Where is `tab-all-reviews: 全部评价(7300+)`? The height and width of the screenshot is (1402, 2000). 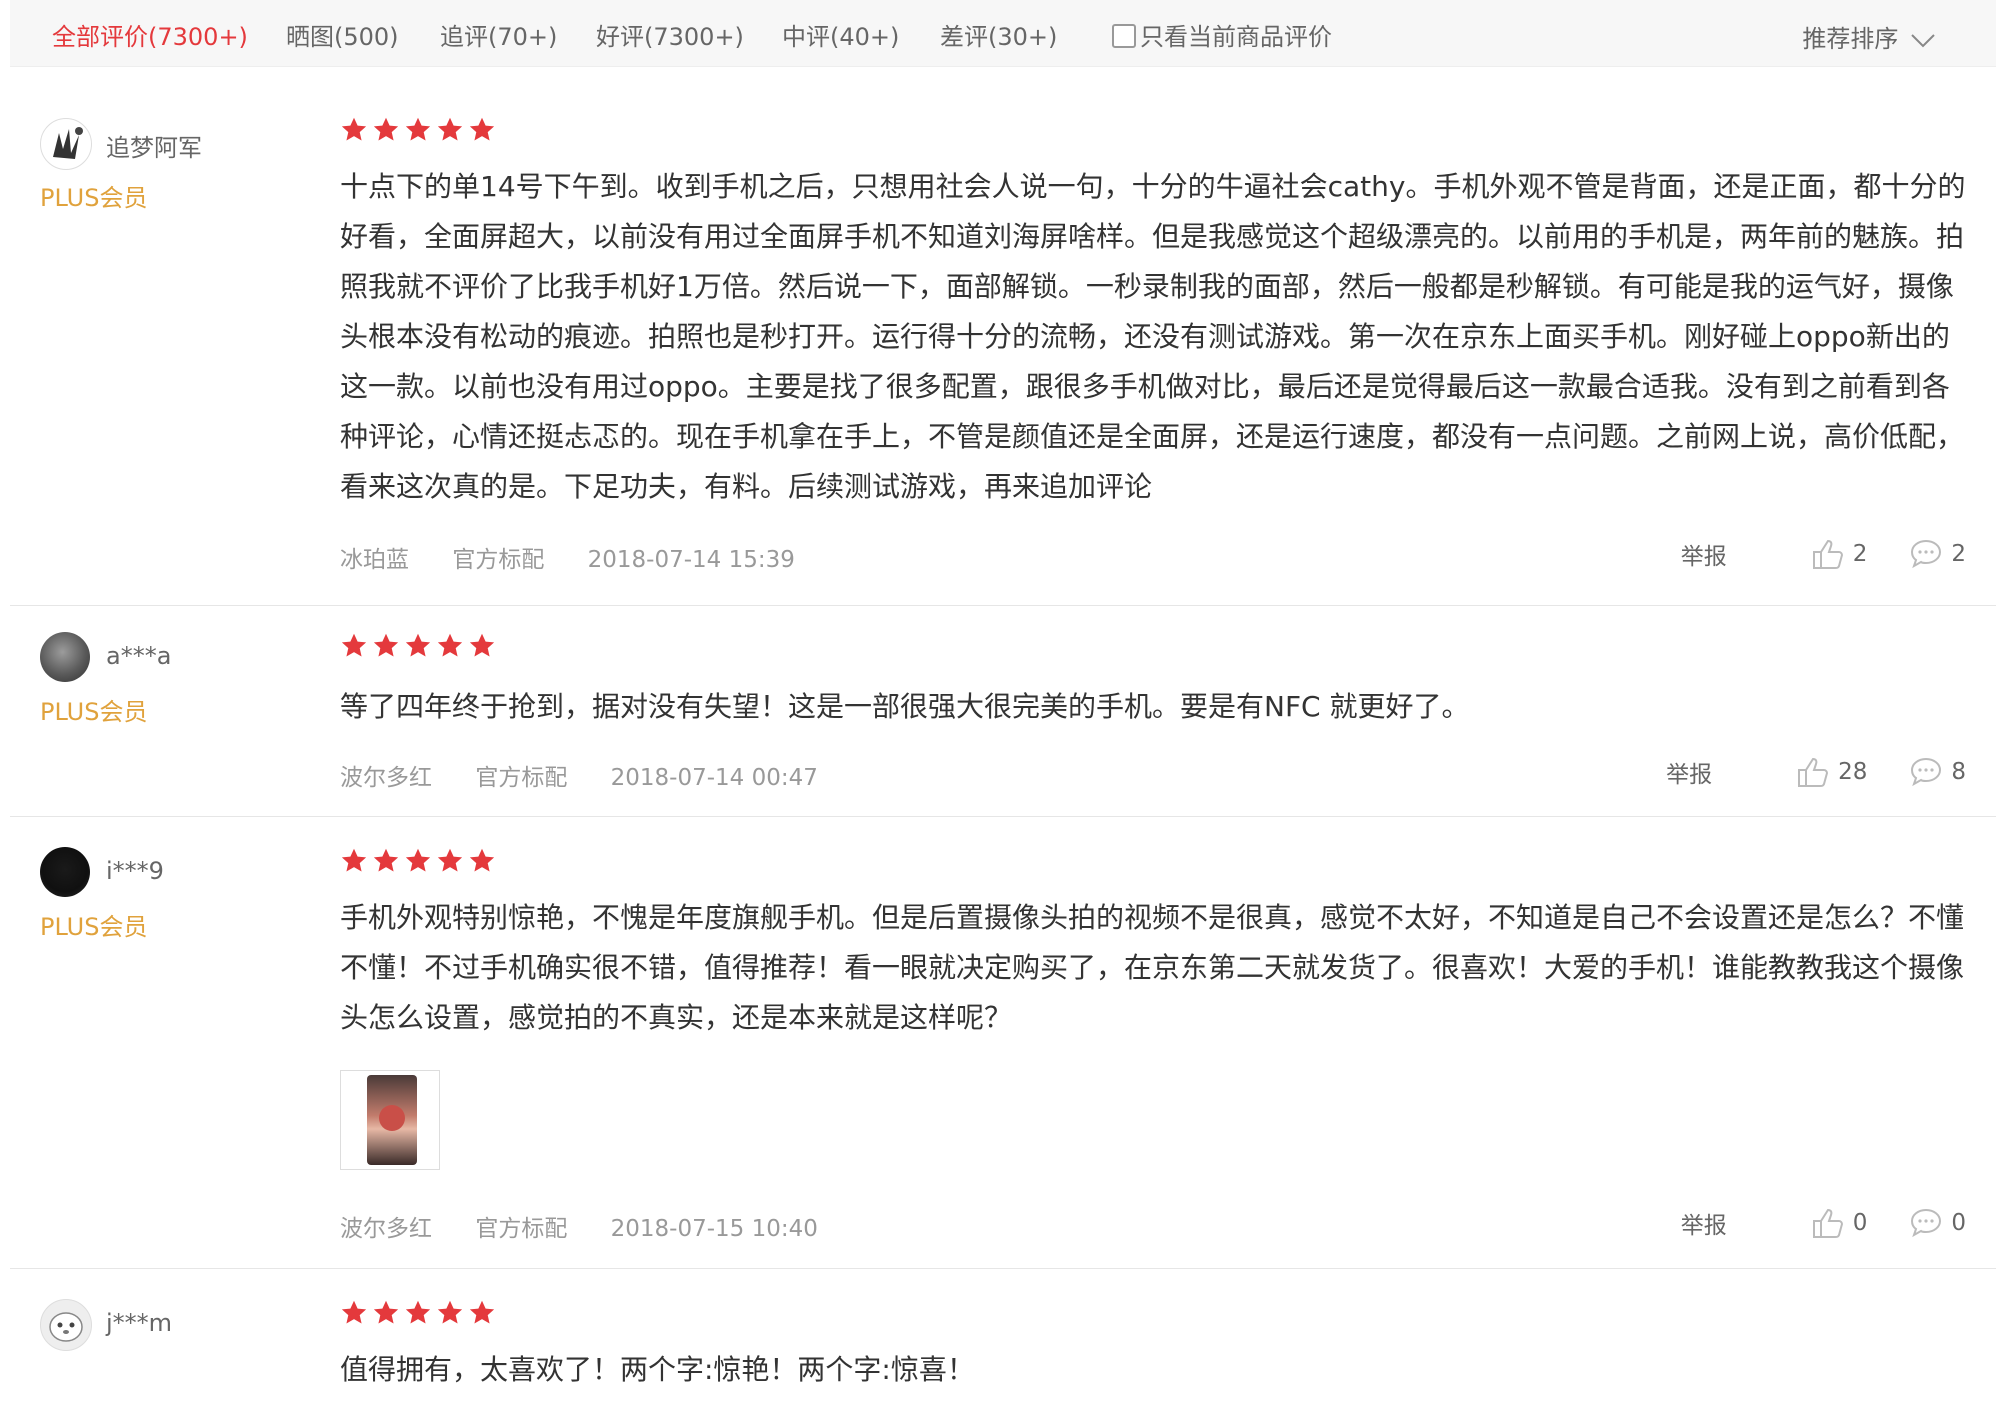 tab-all-reviews: 全部评价(7300+) is located at coordinates (150, 33).